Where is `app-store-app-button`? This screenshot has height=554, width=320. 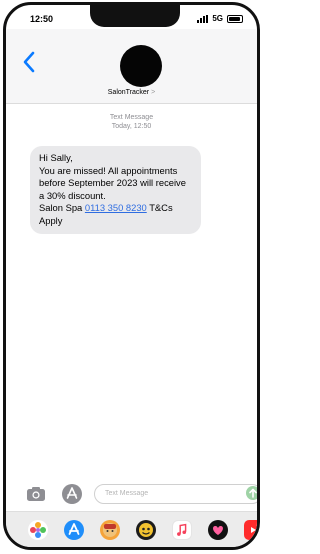
app-store-app-button is located at coordinates (74, 530).